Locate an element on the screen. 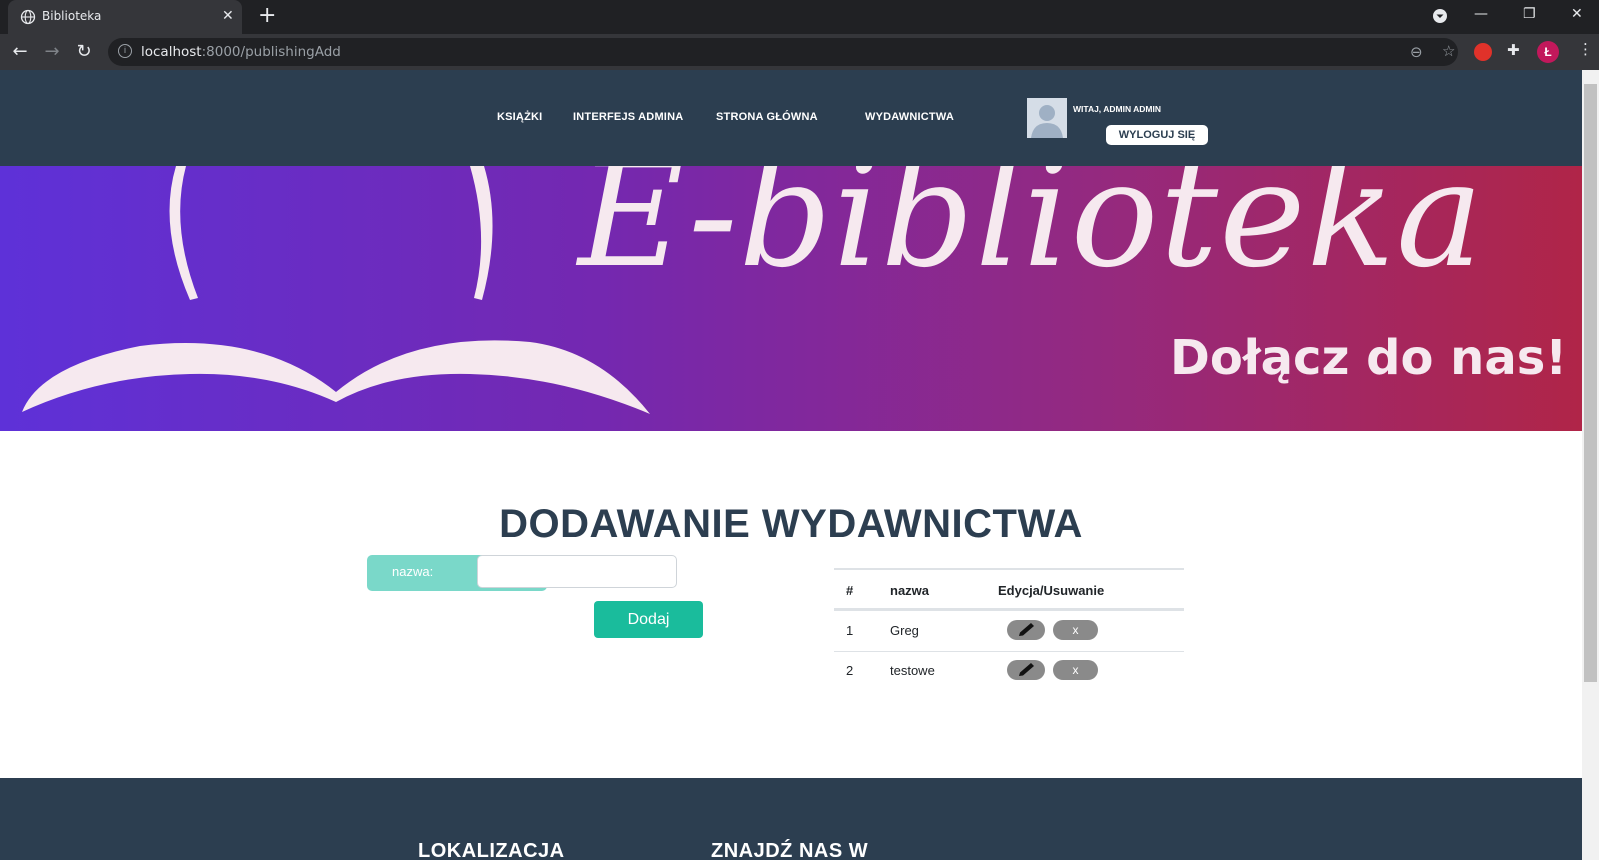 This screenshot has width=1599, height=863. globe-icon is located at coordinates (28, 17).